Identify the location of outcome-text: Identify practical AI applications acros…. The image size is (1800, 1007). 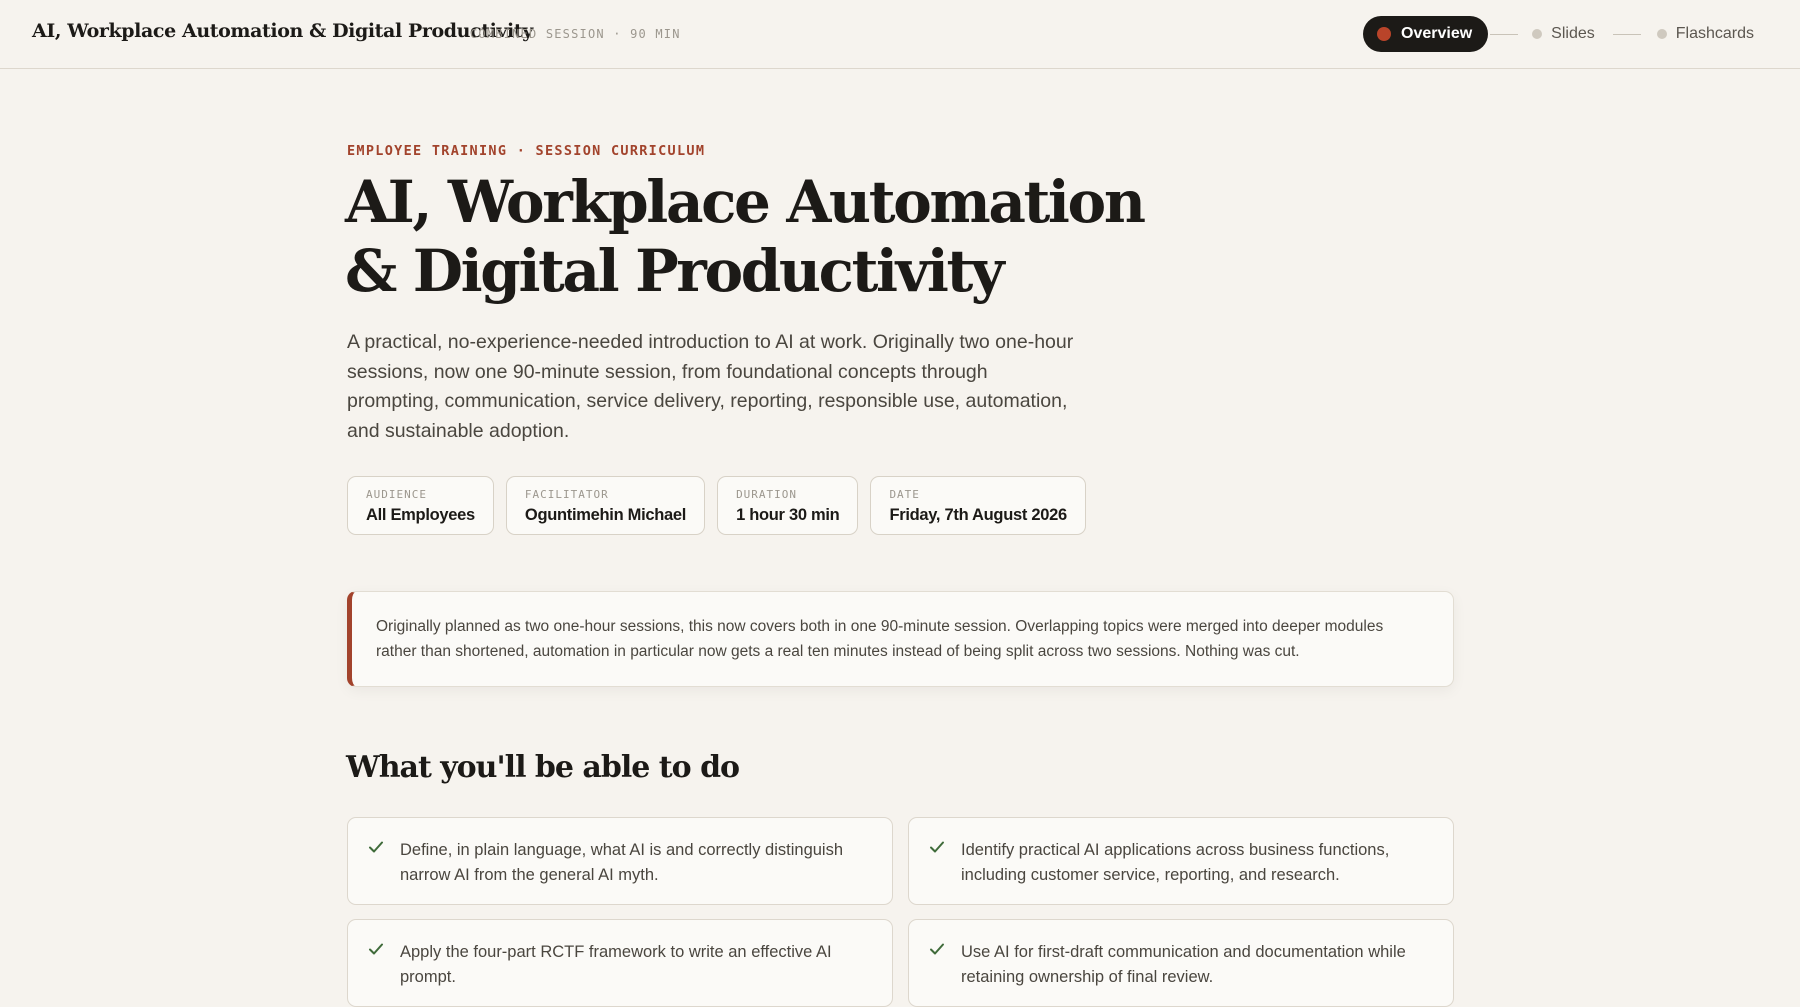
(1175, 862).